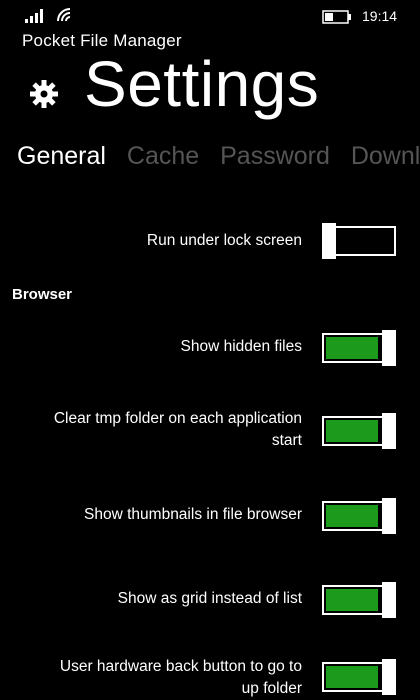 This screenshot has height=700, width=420. Describe the element at coordinates (218, 160) in the screenshot. I see `pivot-tabs: General Cache Password Downlo` at that location.